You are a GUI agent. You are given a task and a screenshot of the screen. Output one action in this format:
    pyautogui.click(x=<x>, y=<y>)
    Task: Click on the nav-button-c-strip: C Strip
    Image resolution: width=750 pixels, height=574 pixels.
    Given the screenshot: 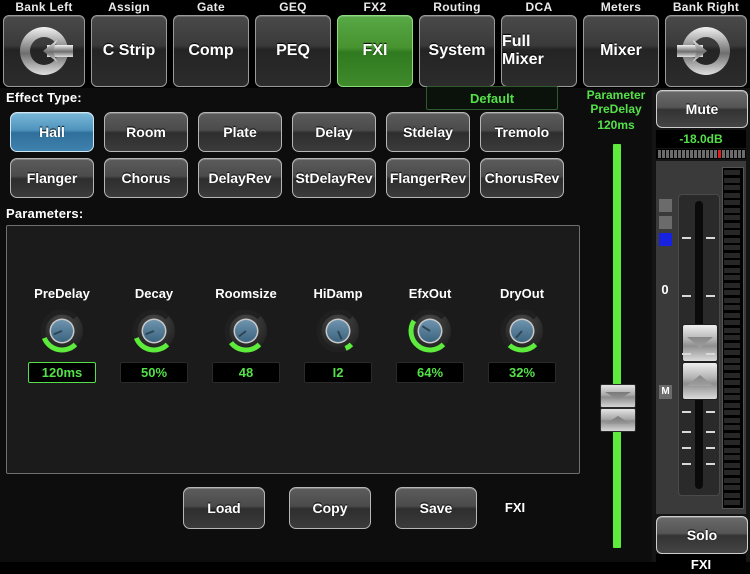 What is the action you would take?
    pyautogui.click(x=129, y=51)
    